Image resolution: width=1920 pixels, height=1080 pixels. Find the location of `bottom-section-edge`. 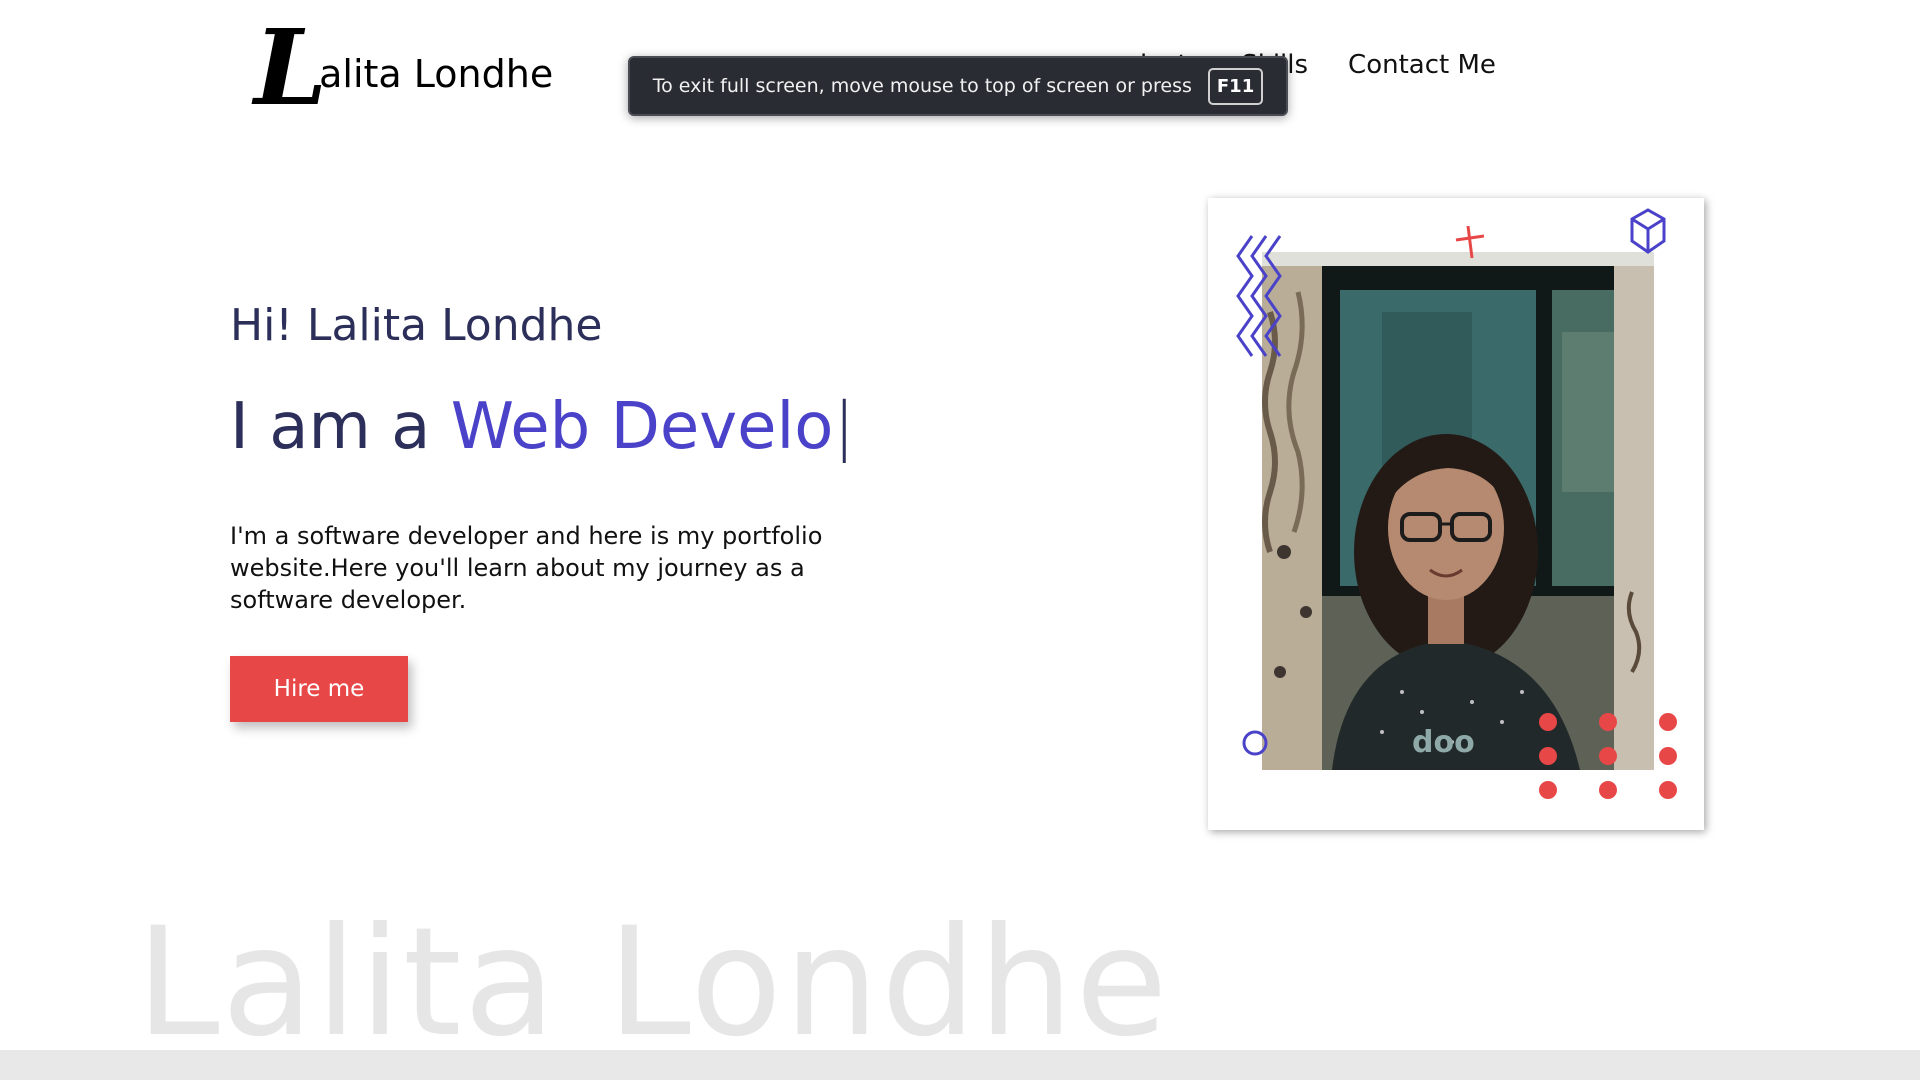

bottom-section-edge is located at coordinates (960, 1065).